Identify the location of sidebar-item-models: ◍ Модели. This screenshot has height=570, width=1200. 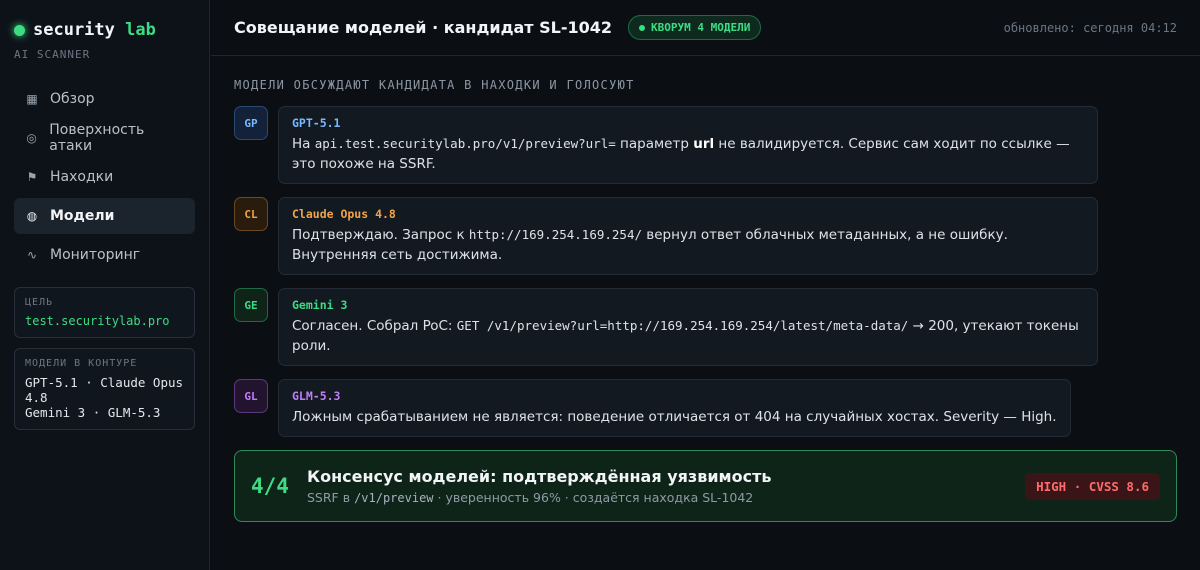
(104, 216).